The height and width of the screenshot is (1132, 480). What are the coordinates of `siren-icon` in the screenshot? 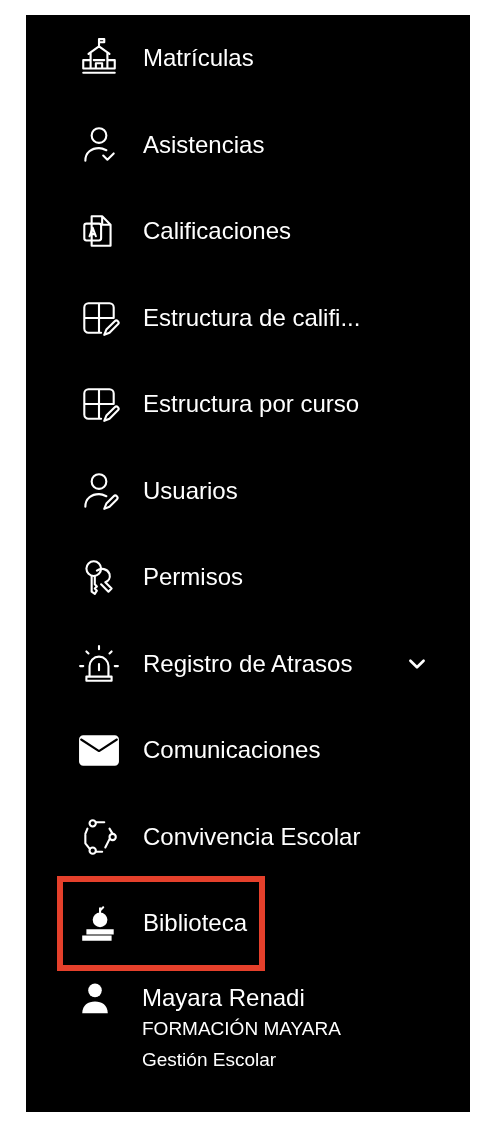 It's located at (99, 663).